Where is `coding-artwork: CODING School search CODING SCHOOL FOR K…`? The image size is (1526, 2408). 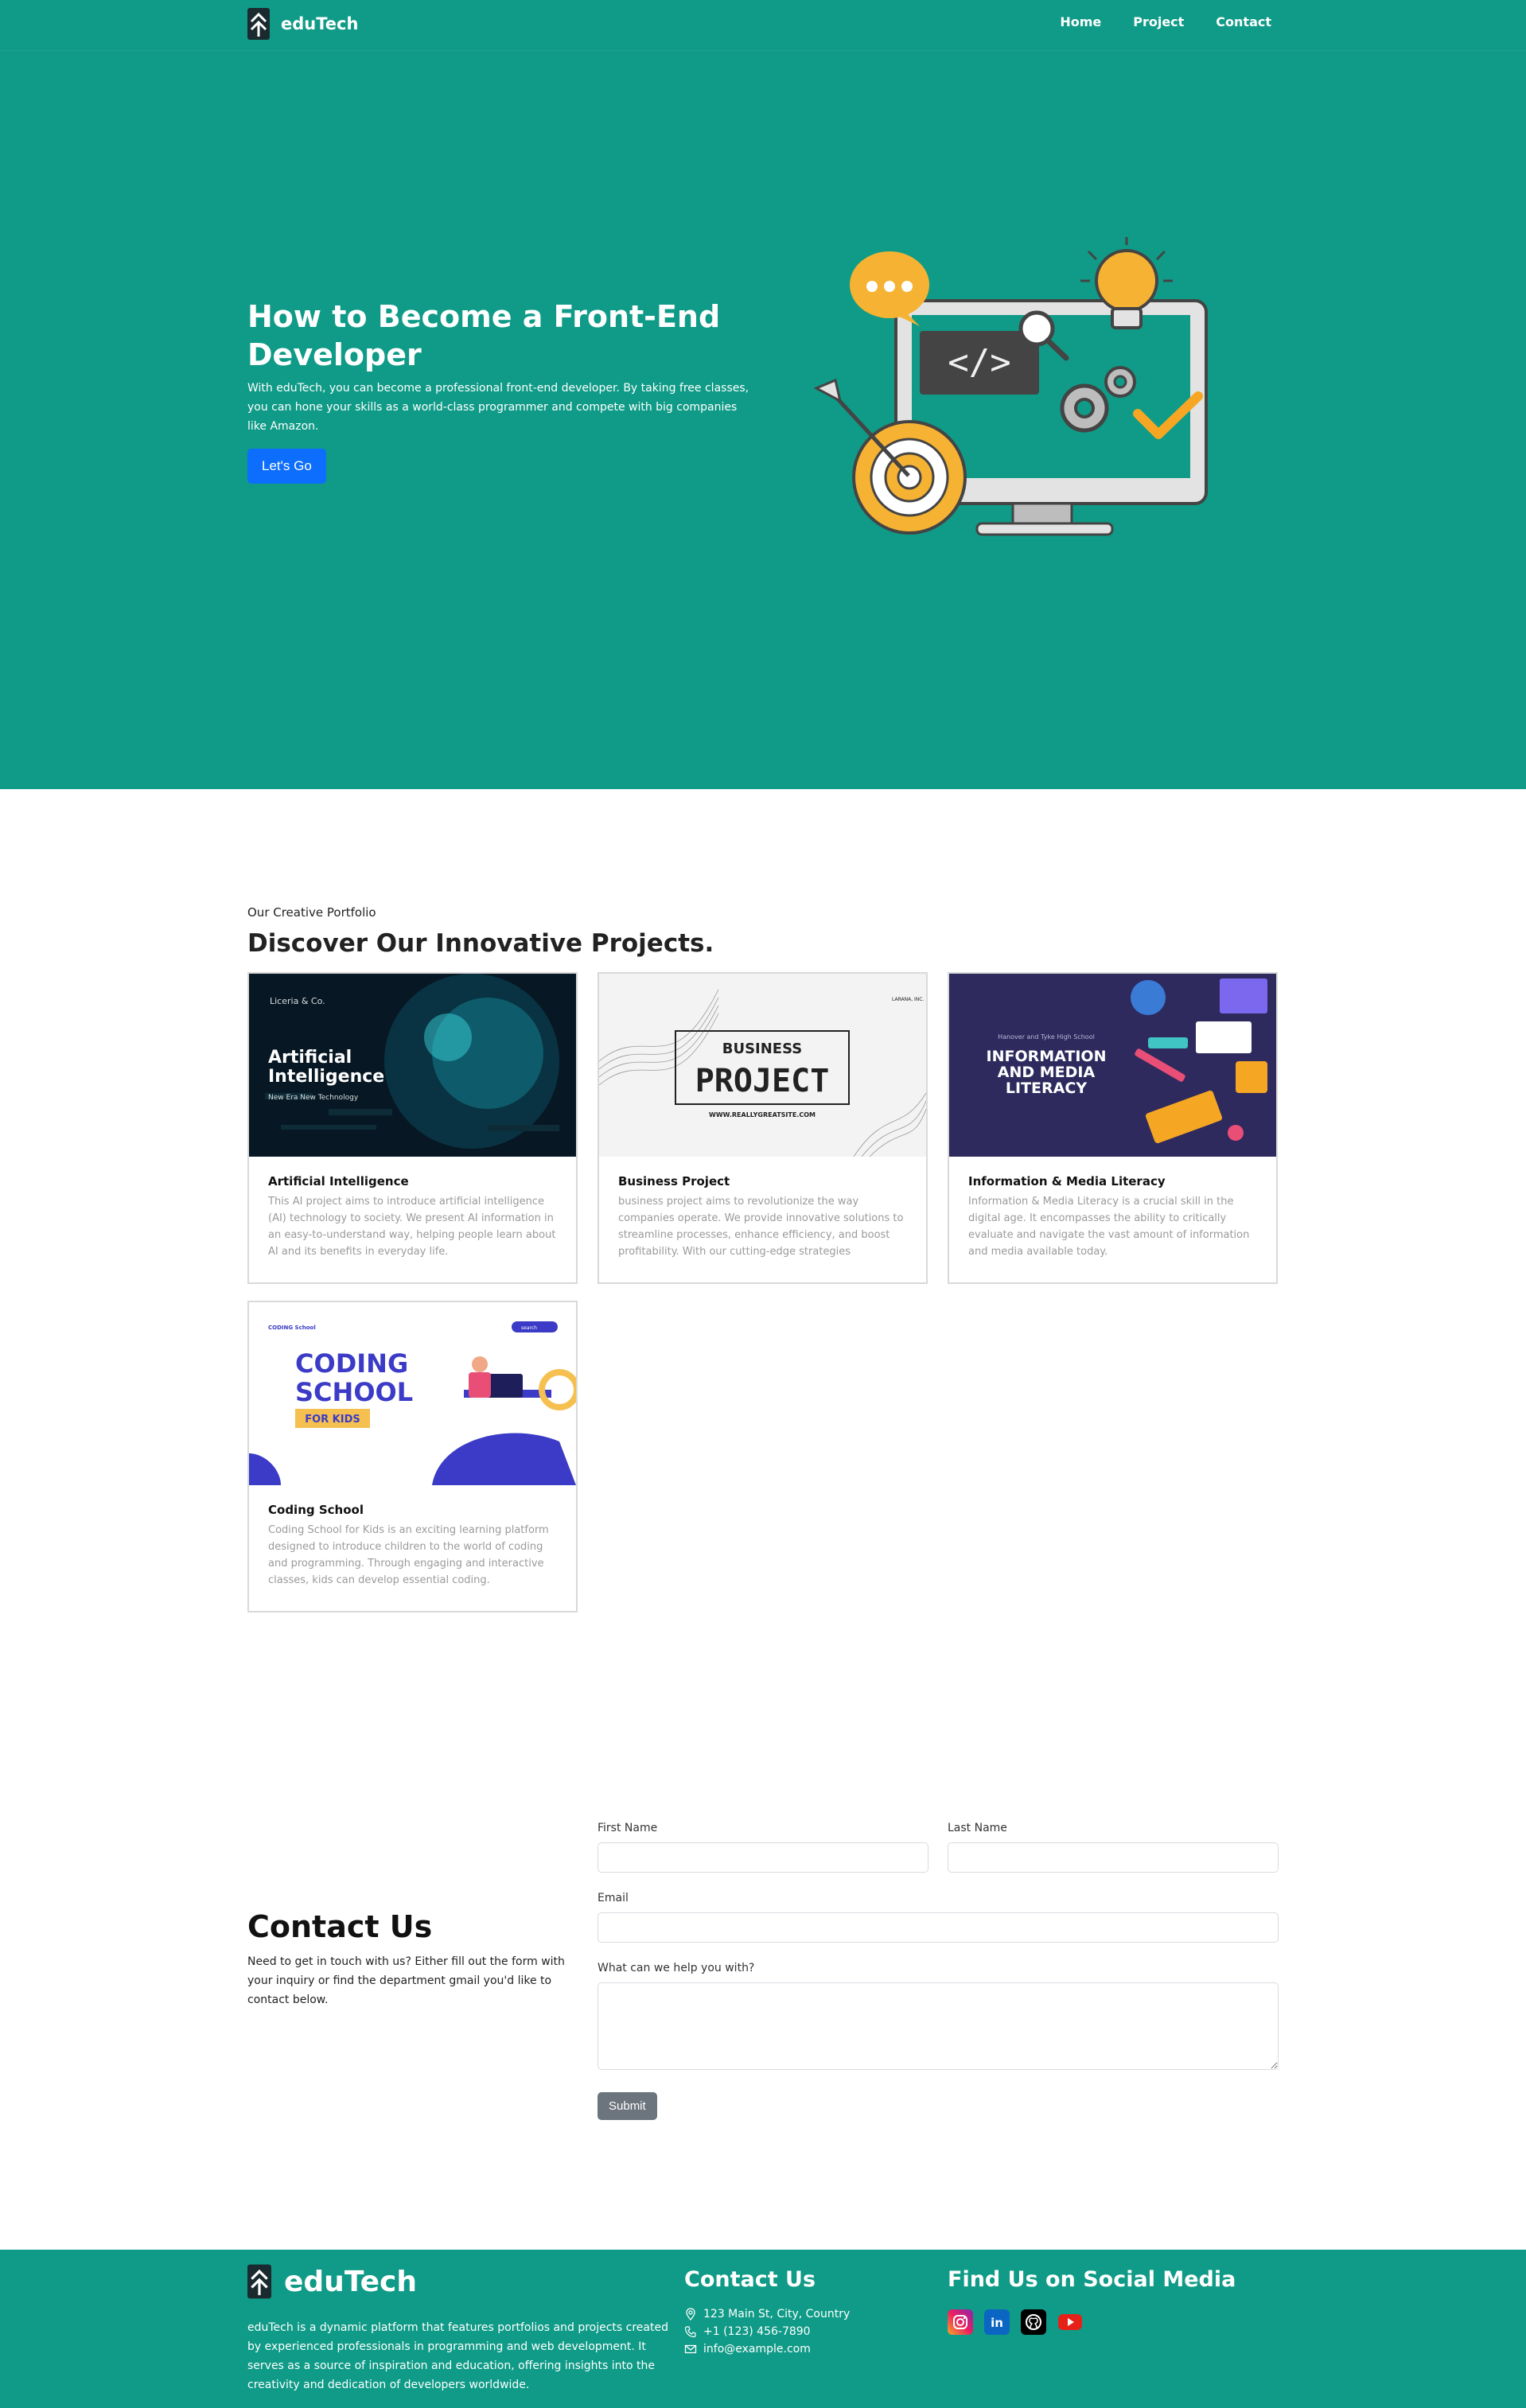
coding-artwork: CODING School search CODING SCHOOL FOR K… is located at coordinates (412, 1393).